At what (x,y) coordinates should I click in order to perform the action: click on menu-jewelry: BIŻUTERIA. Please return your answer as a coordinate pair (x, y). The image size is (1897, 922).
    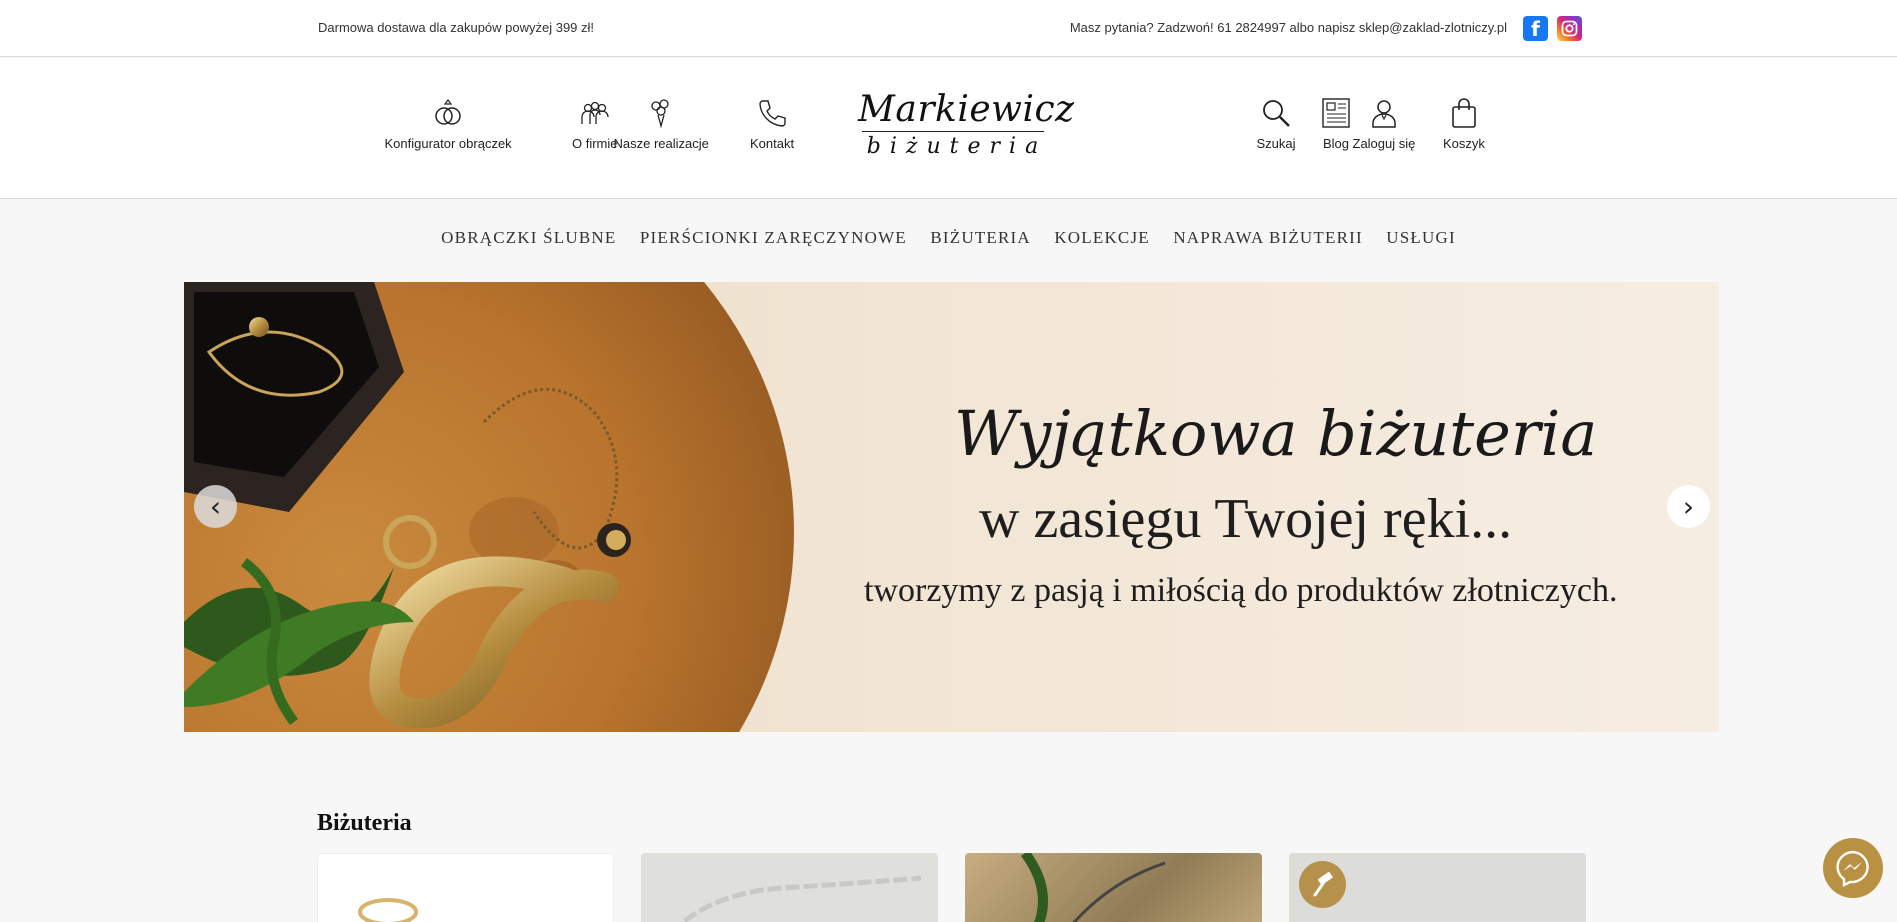
    Looking at the image, I should click on (980, 237).